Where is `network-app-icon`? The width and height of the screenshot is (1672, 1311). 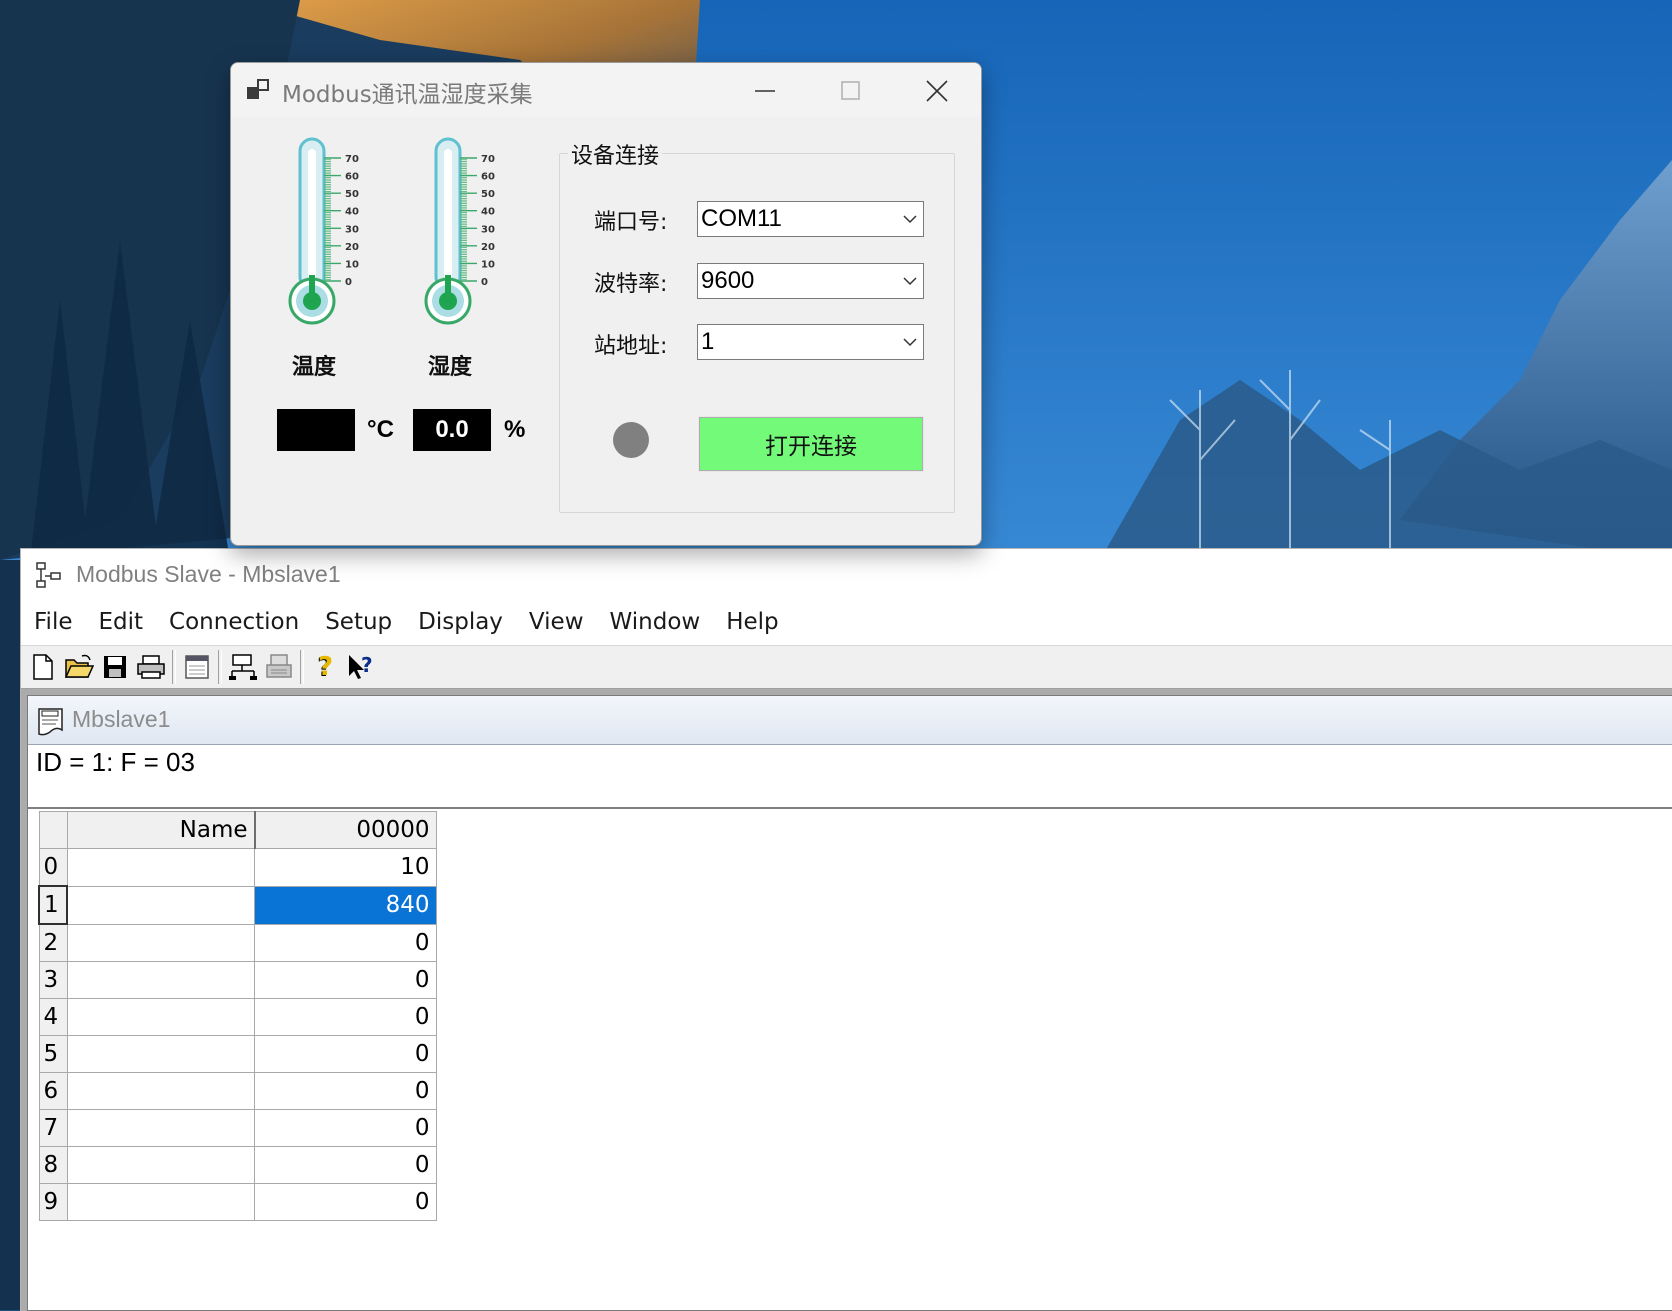 network-app-icon is located at coordinates (49, 575).